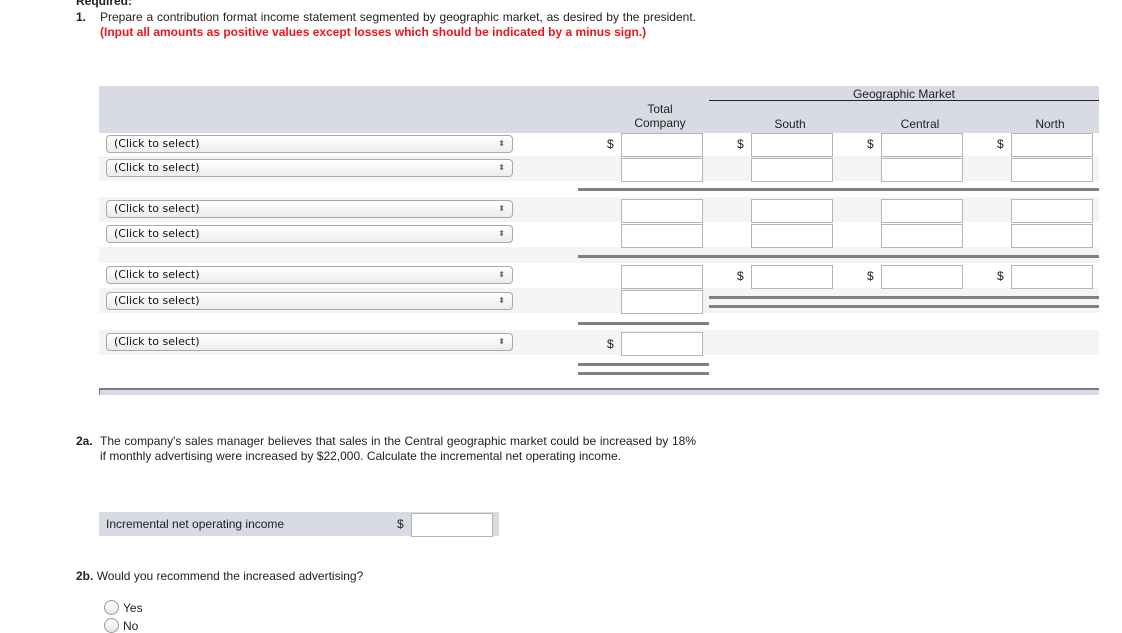  I want to click on row-1-south-input, so click(792, 145).